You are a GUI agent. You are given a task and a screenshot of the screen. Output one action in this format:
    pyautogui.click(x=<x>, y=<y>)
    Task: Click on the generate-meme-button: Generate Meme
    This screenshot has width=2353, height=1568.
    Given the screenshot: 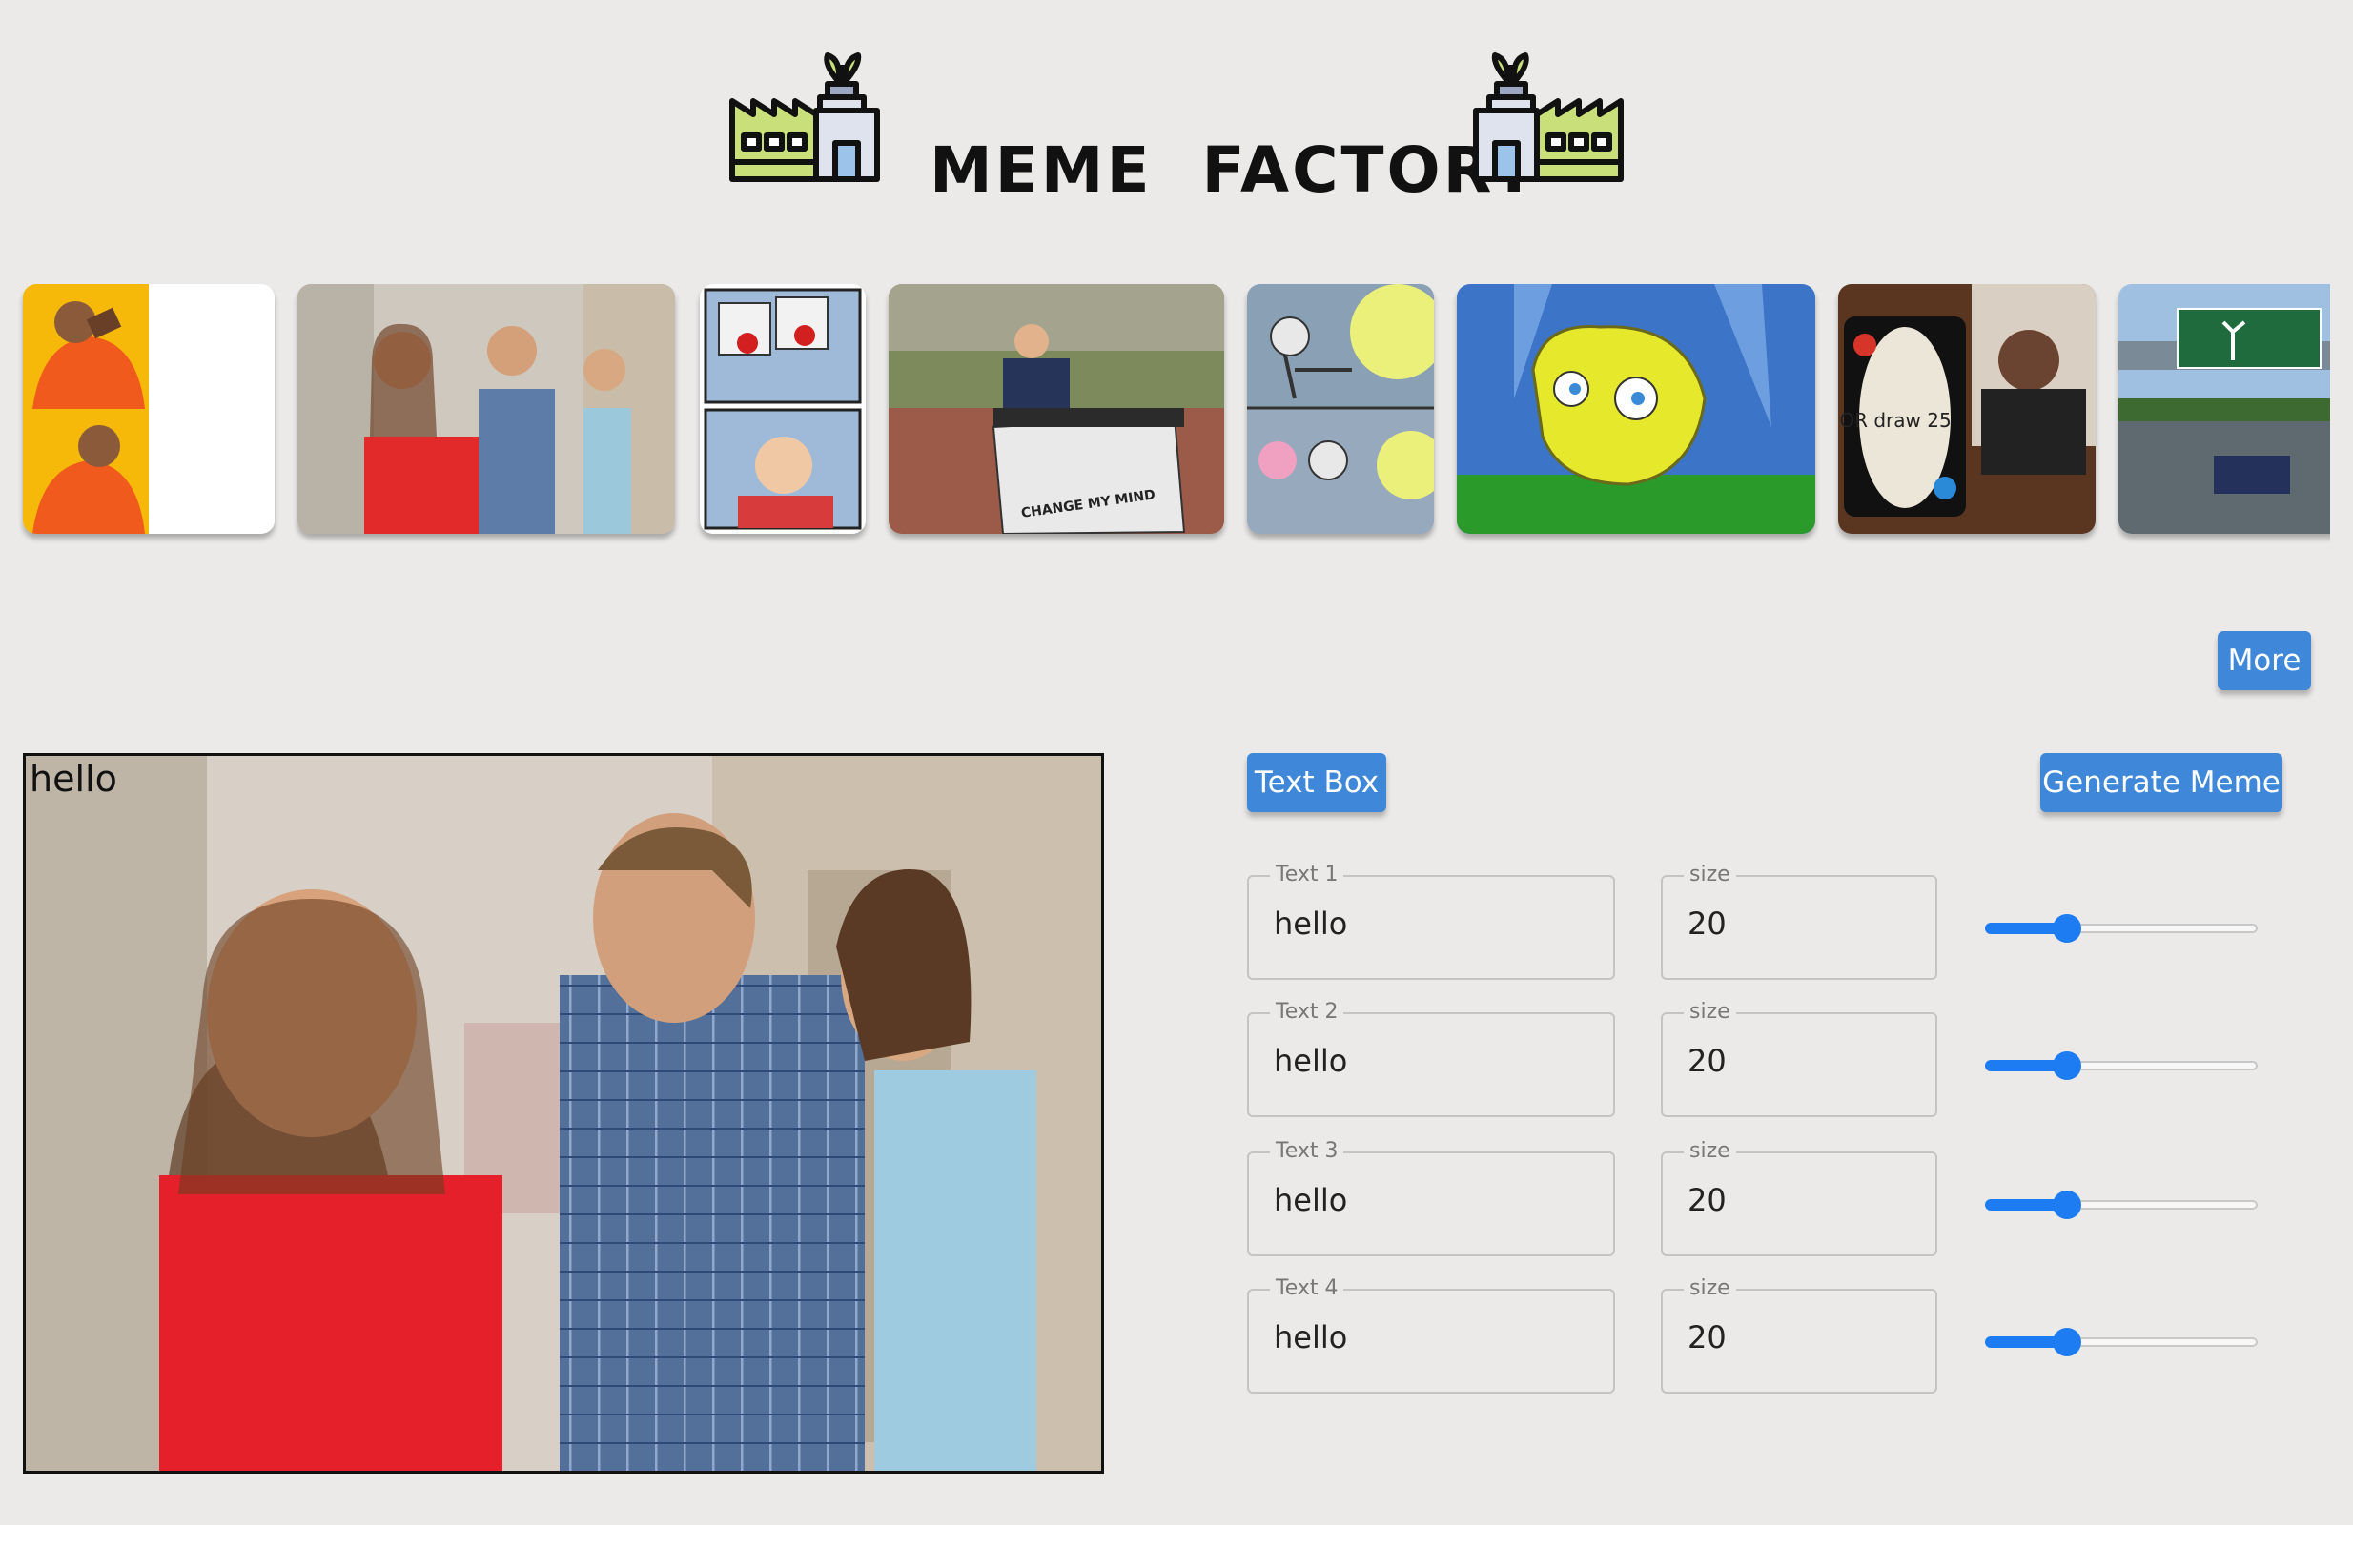 What is the action you would take?
    pyautogui.click(x=2161, y=782)
    